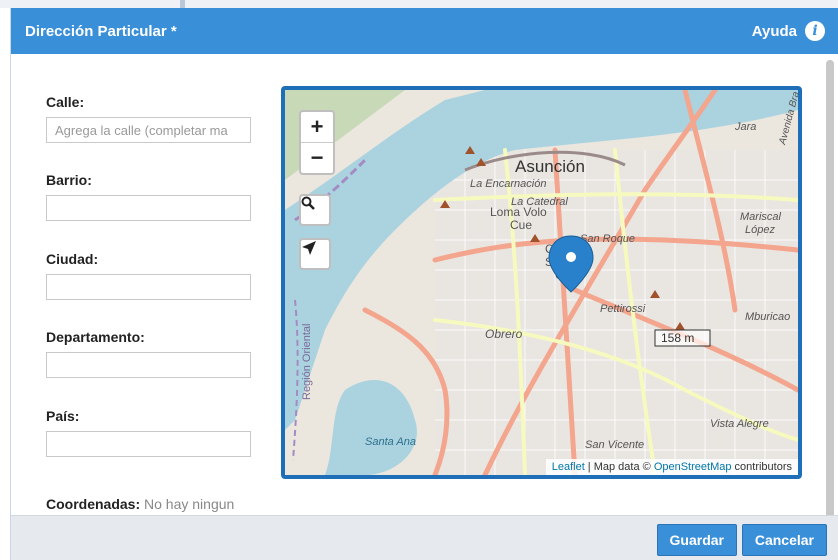  What do you see at coordinates (148, 130) in the screenshot?
I see `street-input` at bounding box center [148, 130].